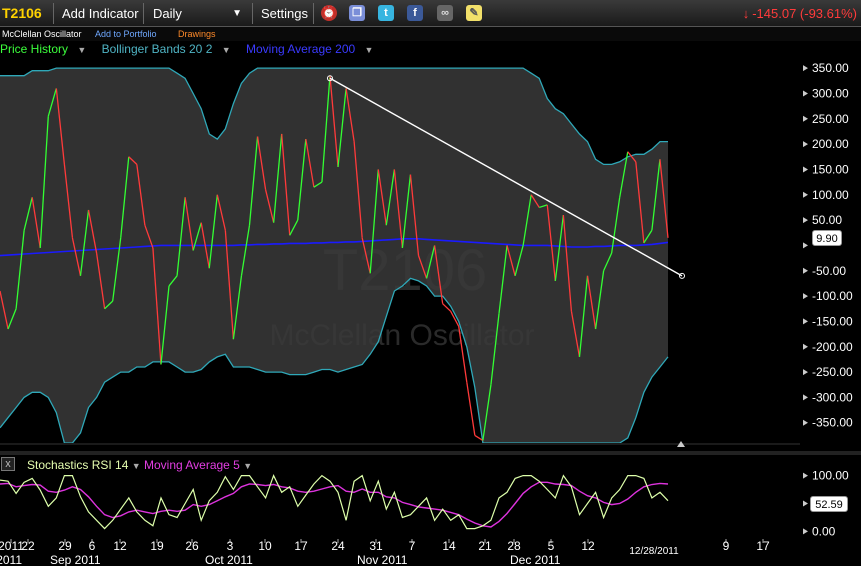 This screenshot has height=566, width=861. I want to click on arrow-down-icon: ↓, so click(746, 13).